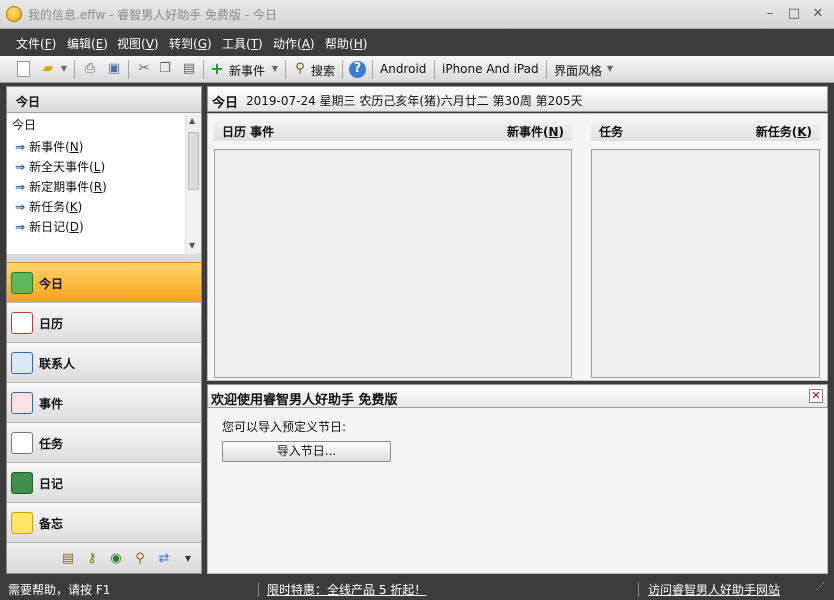 This screenshot has width=834, height=600. I want to click on action-new-task: ⇒ 新任务(K), so click(48, 206).